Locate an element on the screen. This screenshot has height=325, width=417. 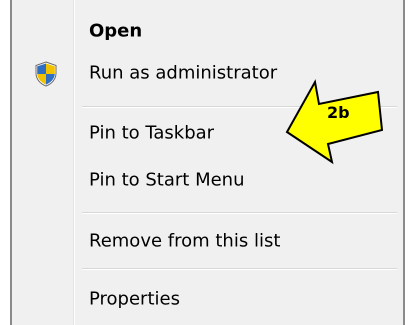
menu-item-label: Properties is located at coordinates (134, 299).